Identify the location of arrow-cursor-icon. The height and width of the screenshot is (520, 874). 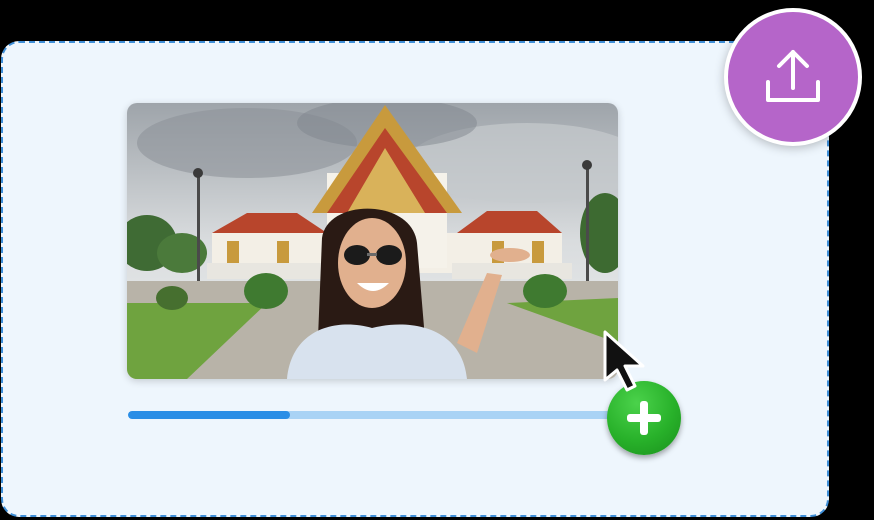
(624, 361).